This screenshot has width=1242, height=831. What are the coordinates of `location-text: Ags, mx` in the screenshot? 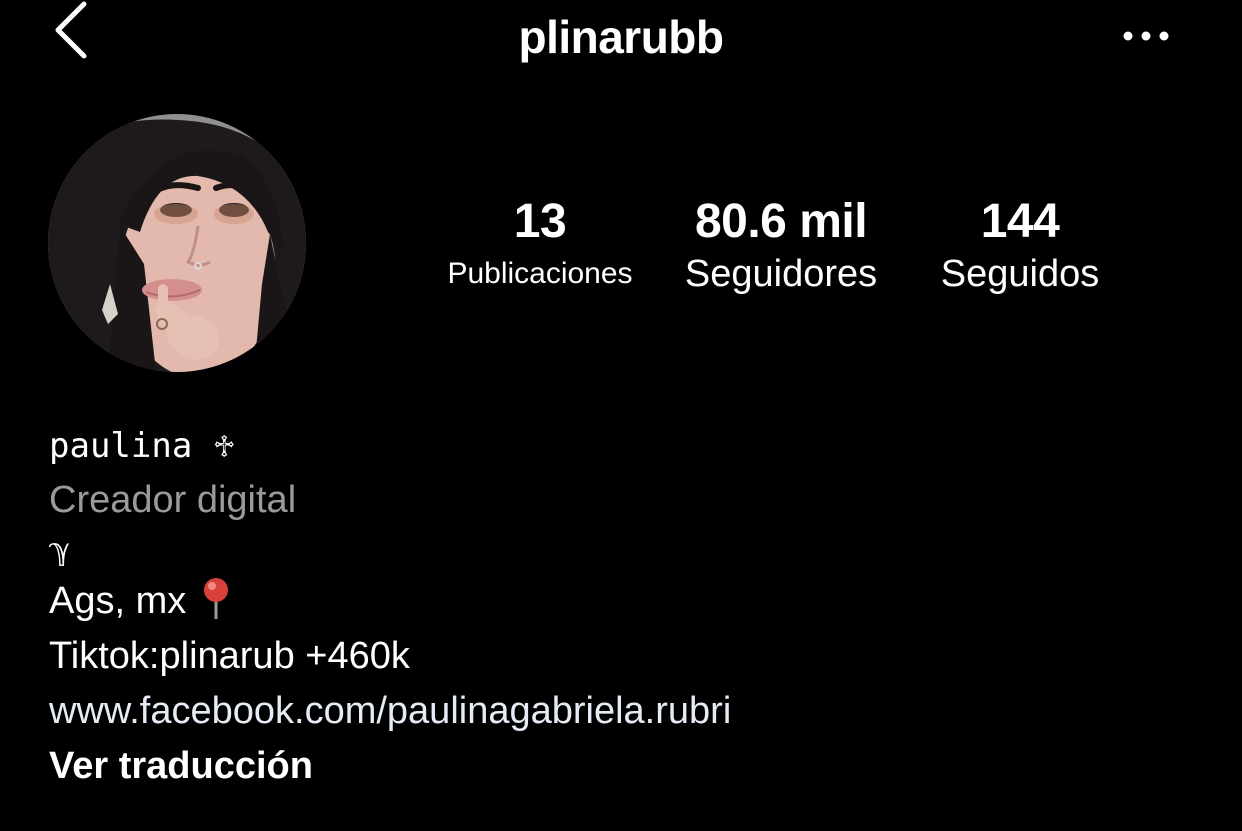 It's located at (118, 601).